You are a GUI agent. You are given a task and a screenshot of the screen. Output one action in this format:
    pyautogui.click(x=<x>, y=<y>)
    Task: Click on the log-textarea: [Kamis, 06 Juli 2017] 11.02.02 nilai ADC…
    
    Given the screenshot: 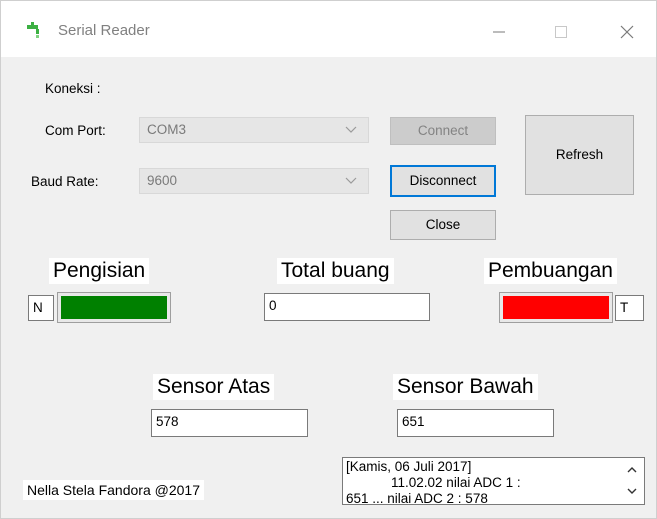 What is the action you would take?
    pyautogui.click(x=493, y=481)
    